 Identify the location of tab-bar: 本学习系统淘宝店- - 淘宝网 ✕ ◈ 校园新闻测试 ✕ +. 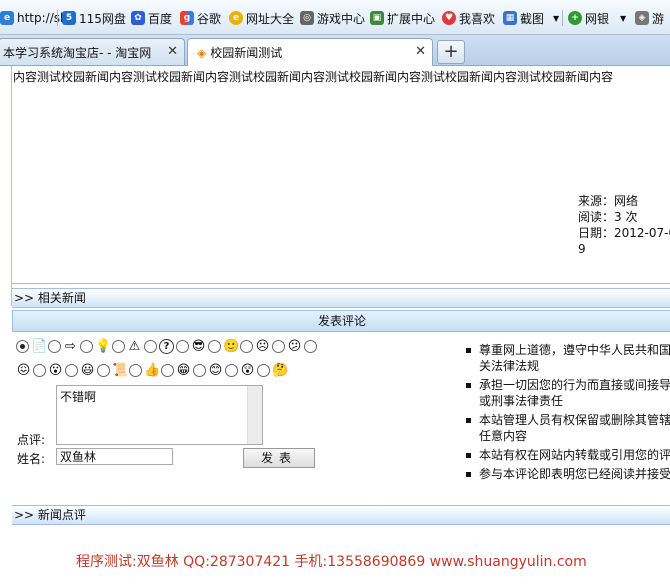
(335, 50).